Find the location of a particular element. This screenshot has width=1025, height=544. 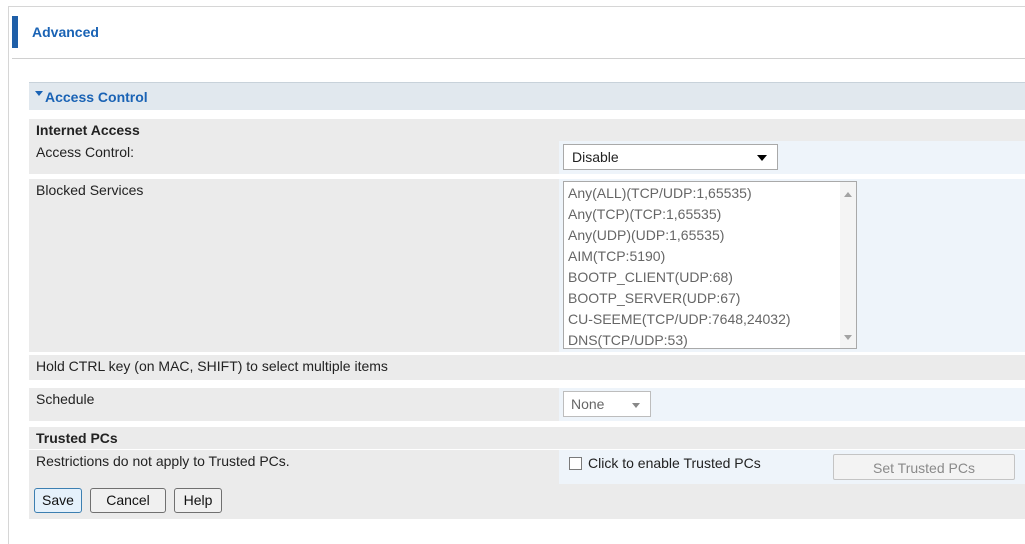

page-header: Advanced is located at coordinates (518, 32).